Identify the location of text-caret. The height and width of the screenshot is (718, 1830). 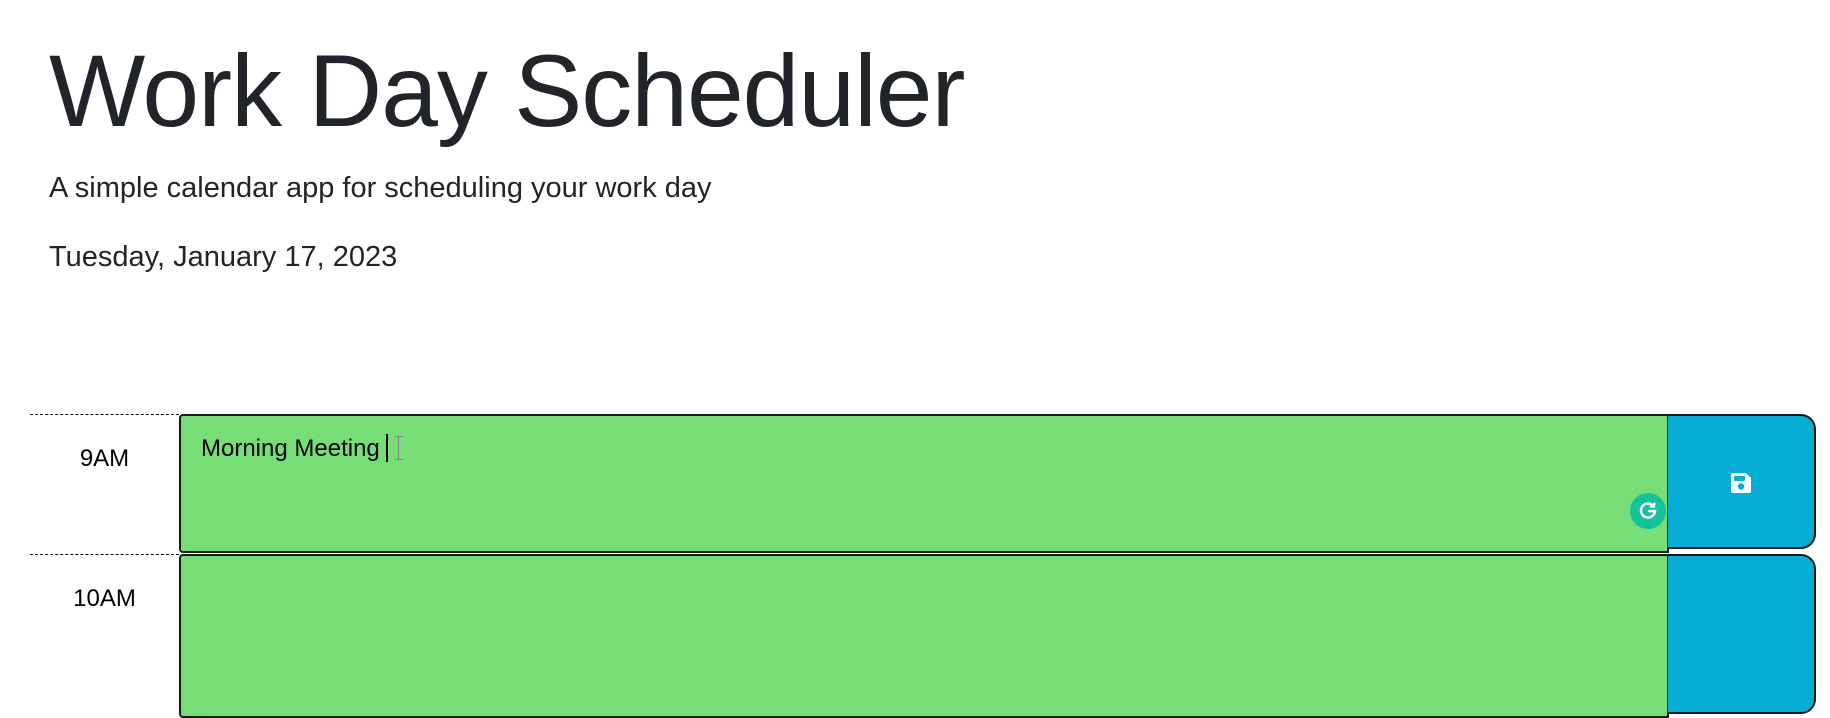
(386, 447).